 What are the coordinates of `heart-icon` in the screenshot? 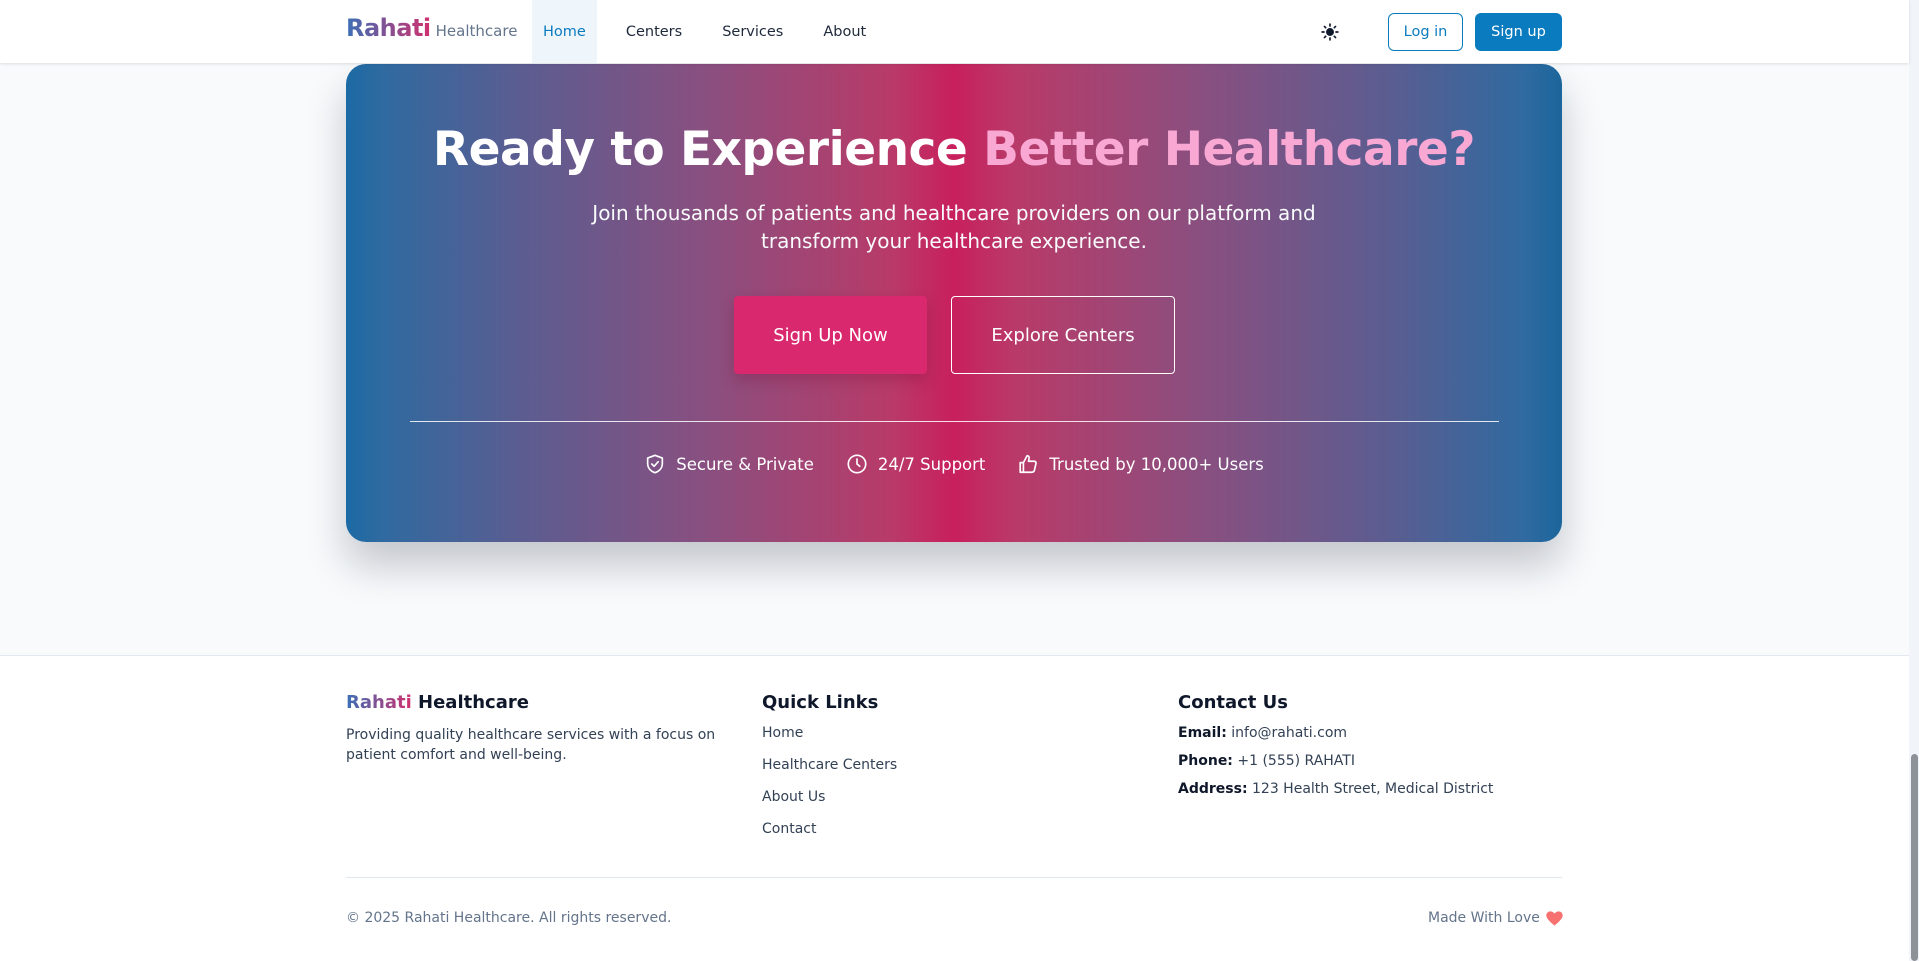 It's located at (1554, 918).